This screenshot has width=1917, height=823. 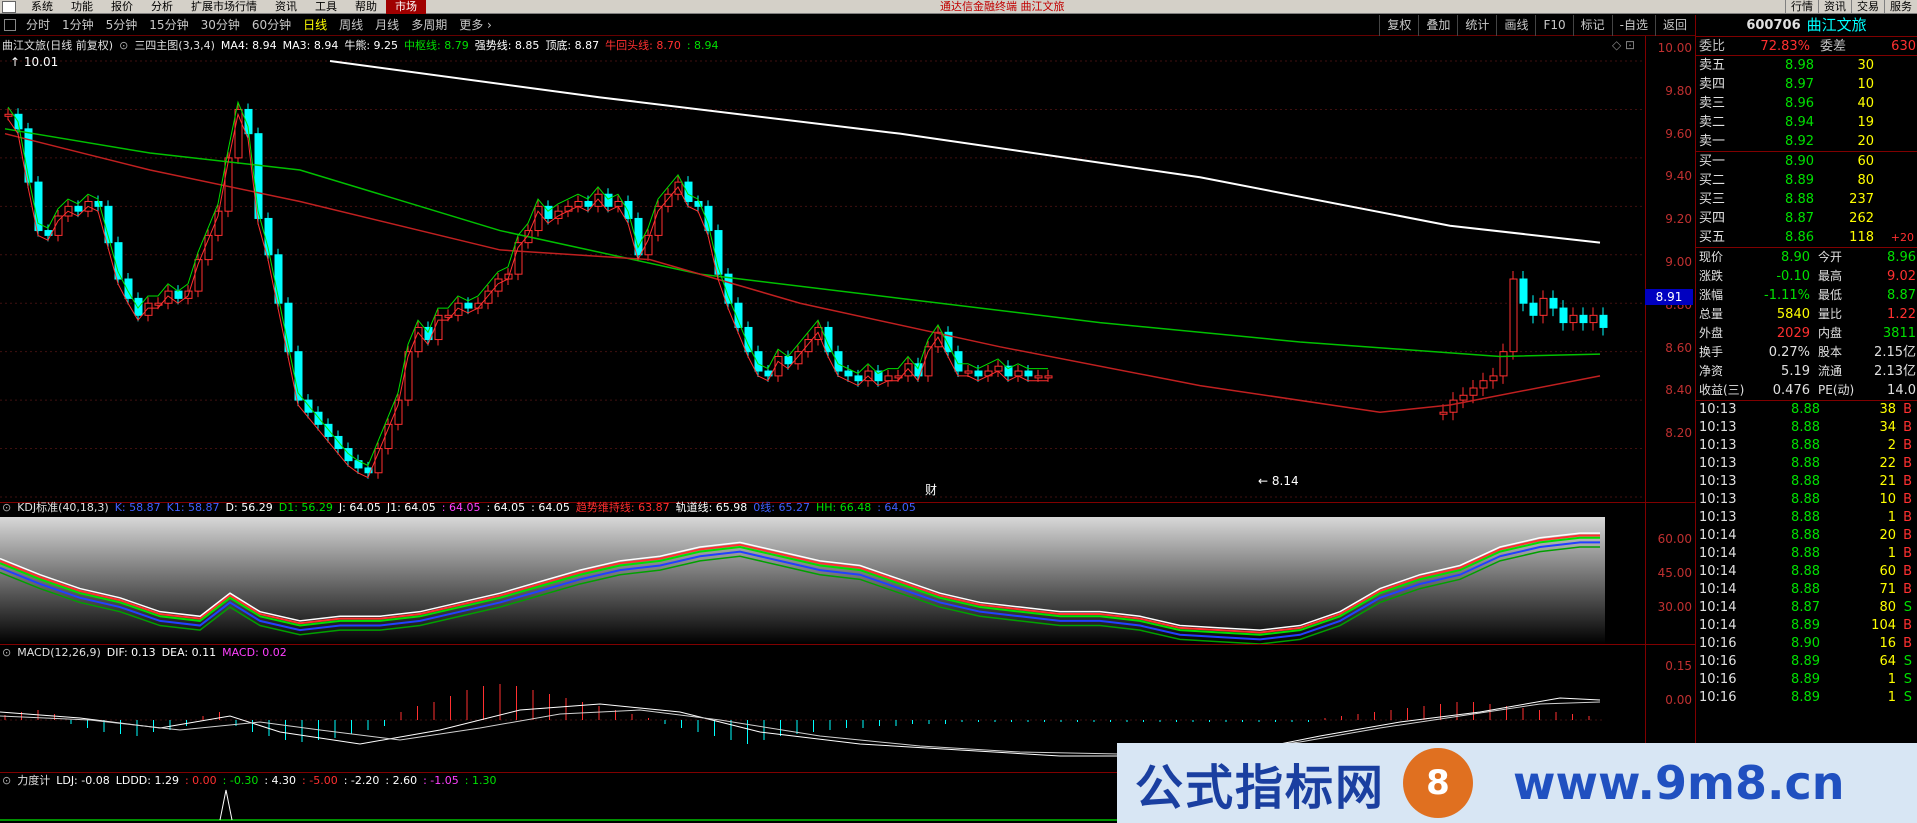 I want to click on tick-price: 8.89, so click(x=1805, y=625).